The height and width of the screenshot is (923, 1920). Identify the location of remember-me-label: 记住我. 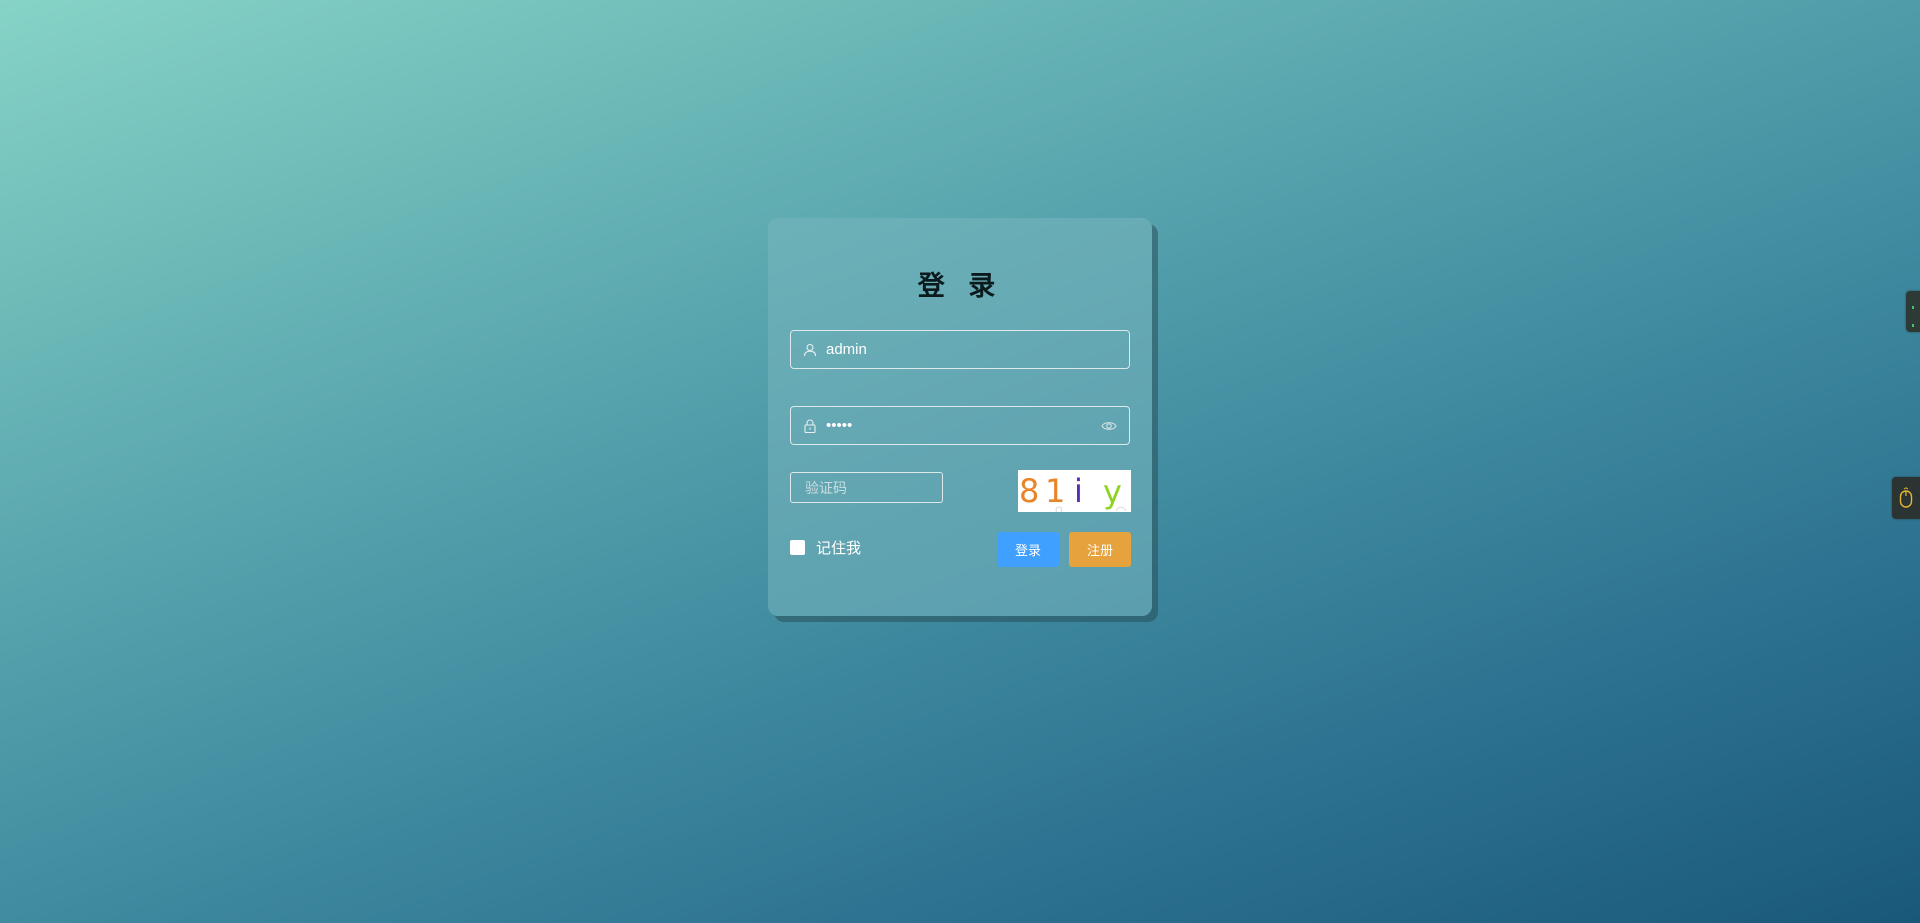
(839, 548).